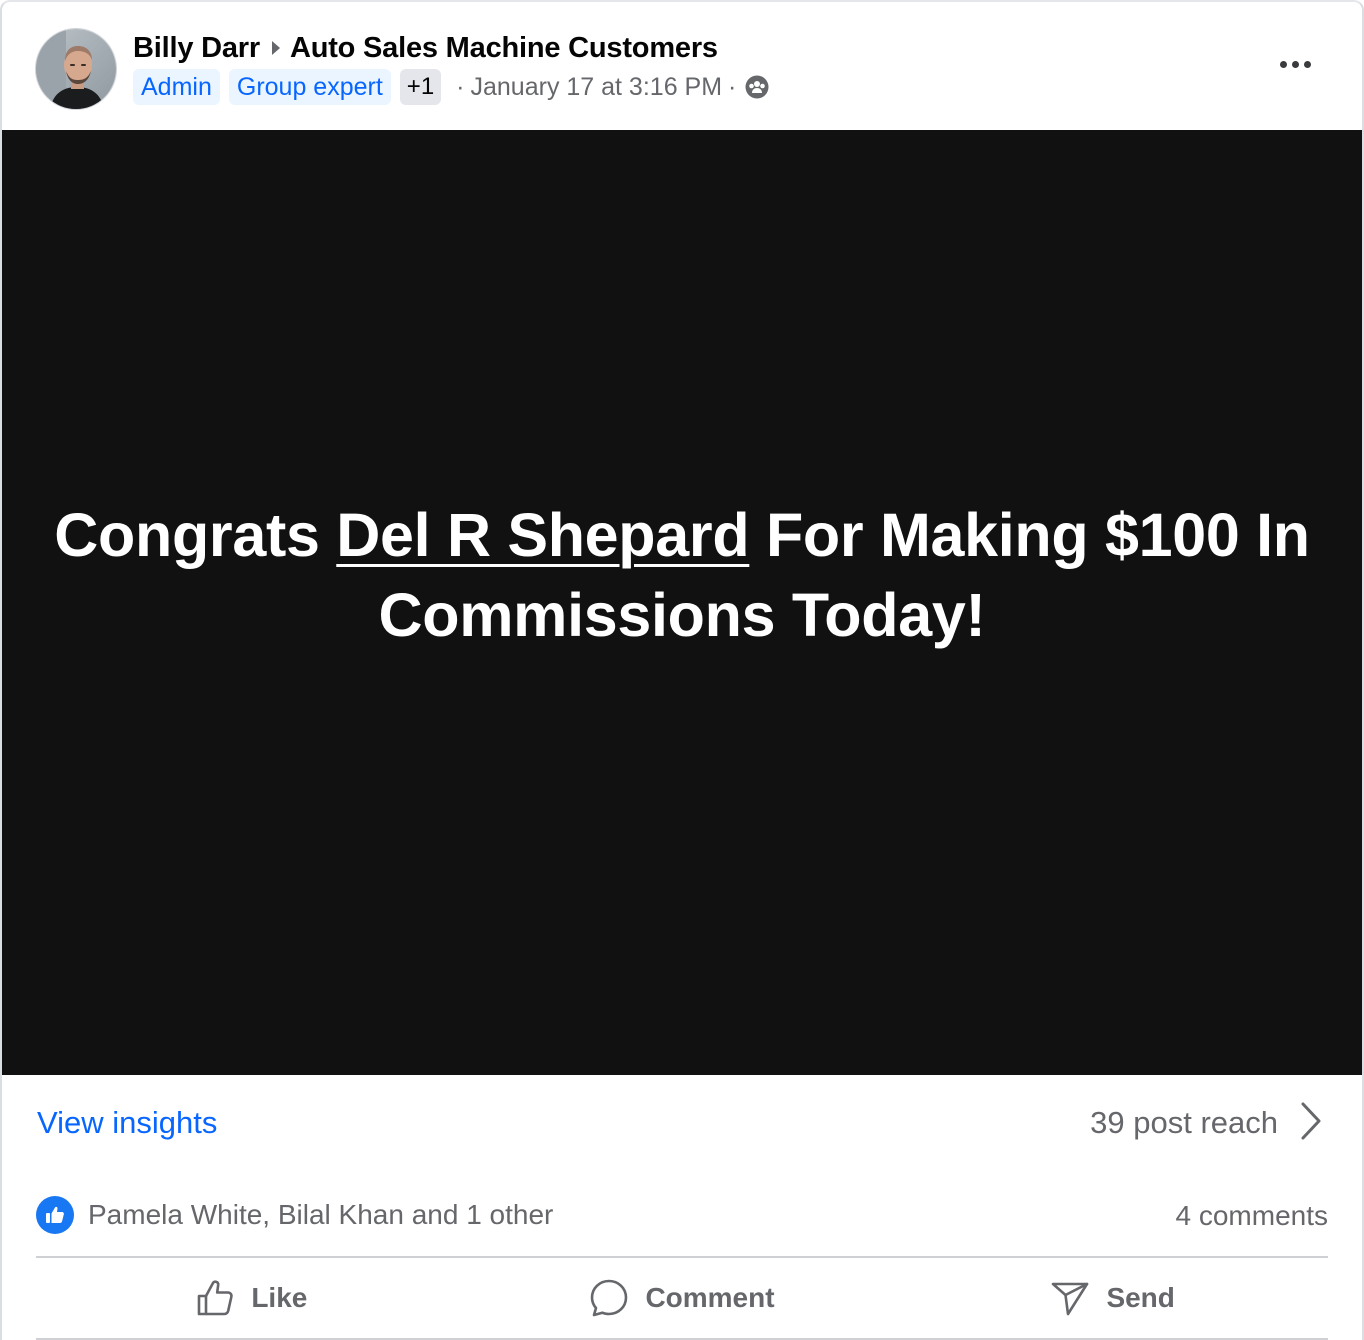 This screenshot has height=1340, width=1364. I want to click on post-reach-label: 39 post reach, so click(1184, 1122).